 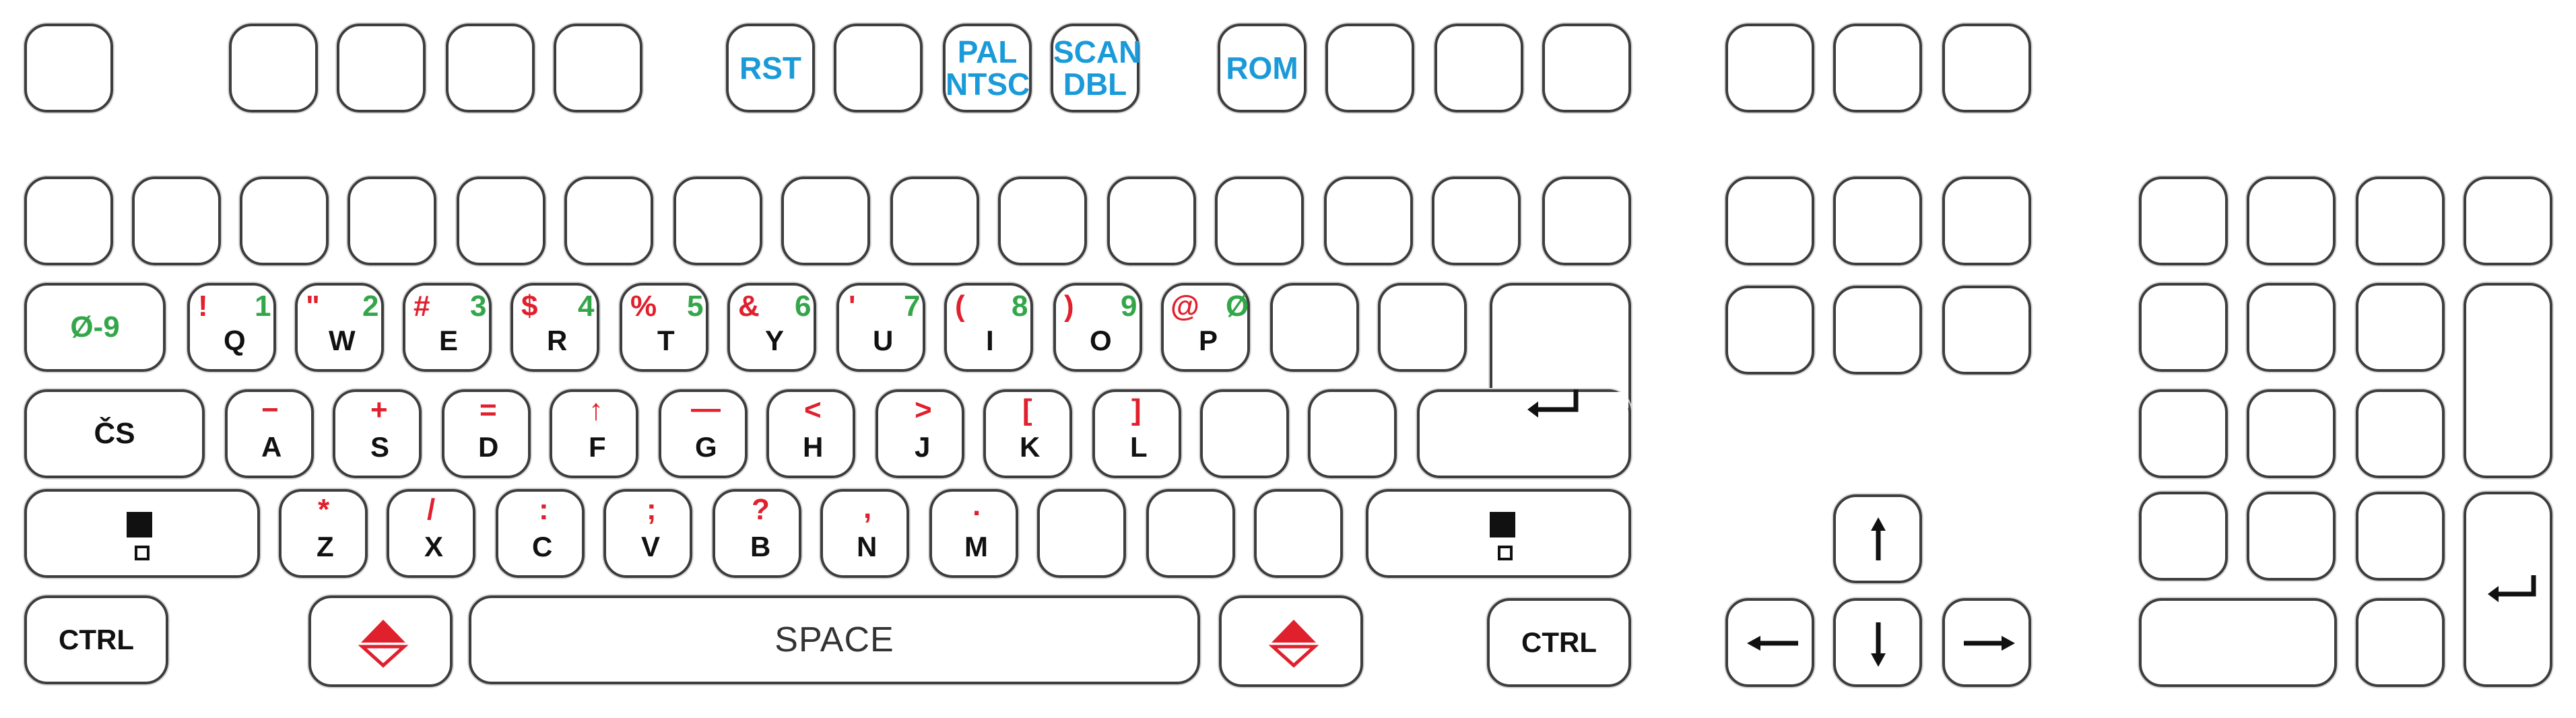 I want to click on key-home, so click(x=1877, y=220).